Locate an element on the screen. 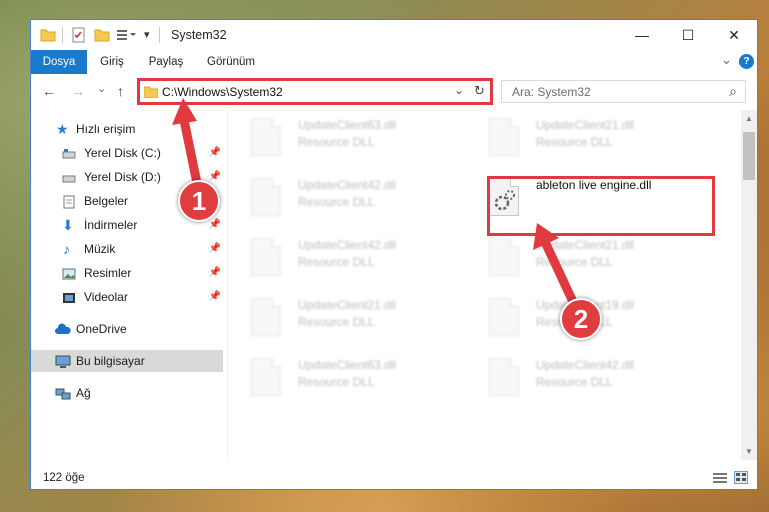 This screenshot has width=769, height=512. step-marker-2: 2 is located at coordinates (581, 319).